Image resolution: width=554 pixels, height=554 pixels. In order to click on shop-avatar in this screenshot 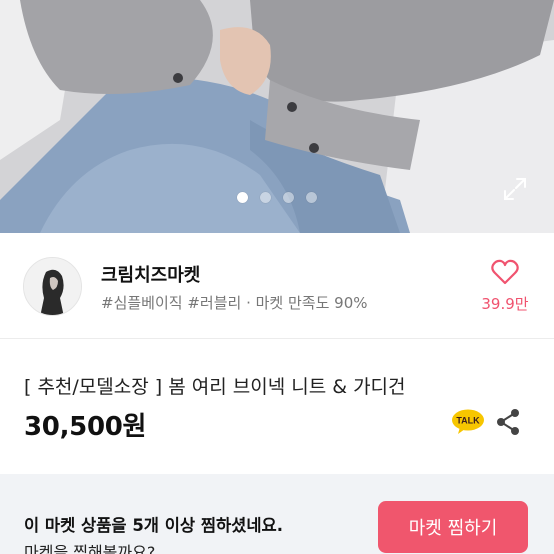, I will do `click(52, 286)`.